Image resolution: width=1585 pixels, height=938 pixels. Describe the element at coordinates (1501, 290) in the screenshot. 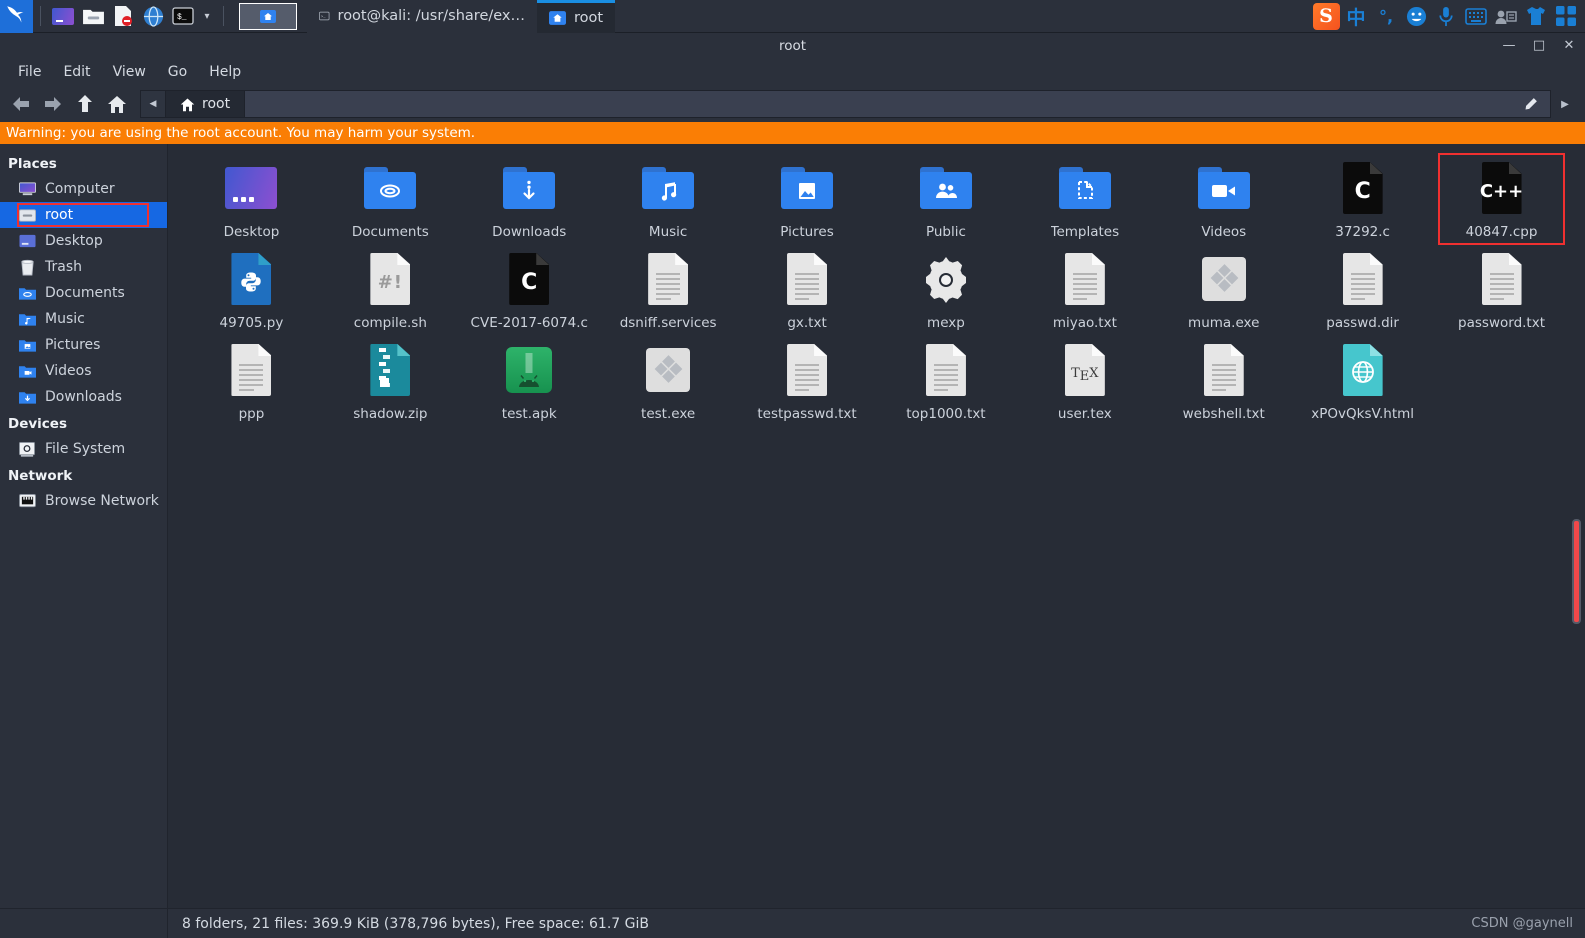

I see `file-item: password.txt` at that location.